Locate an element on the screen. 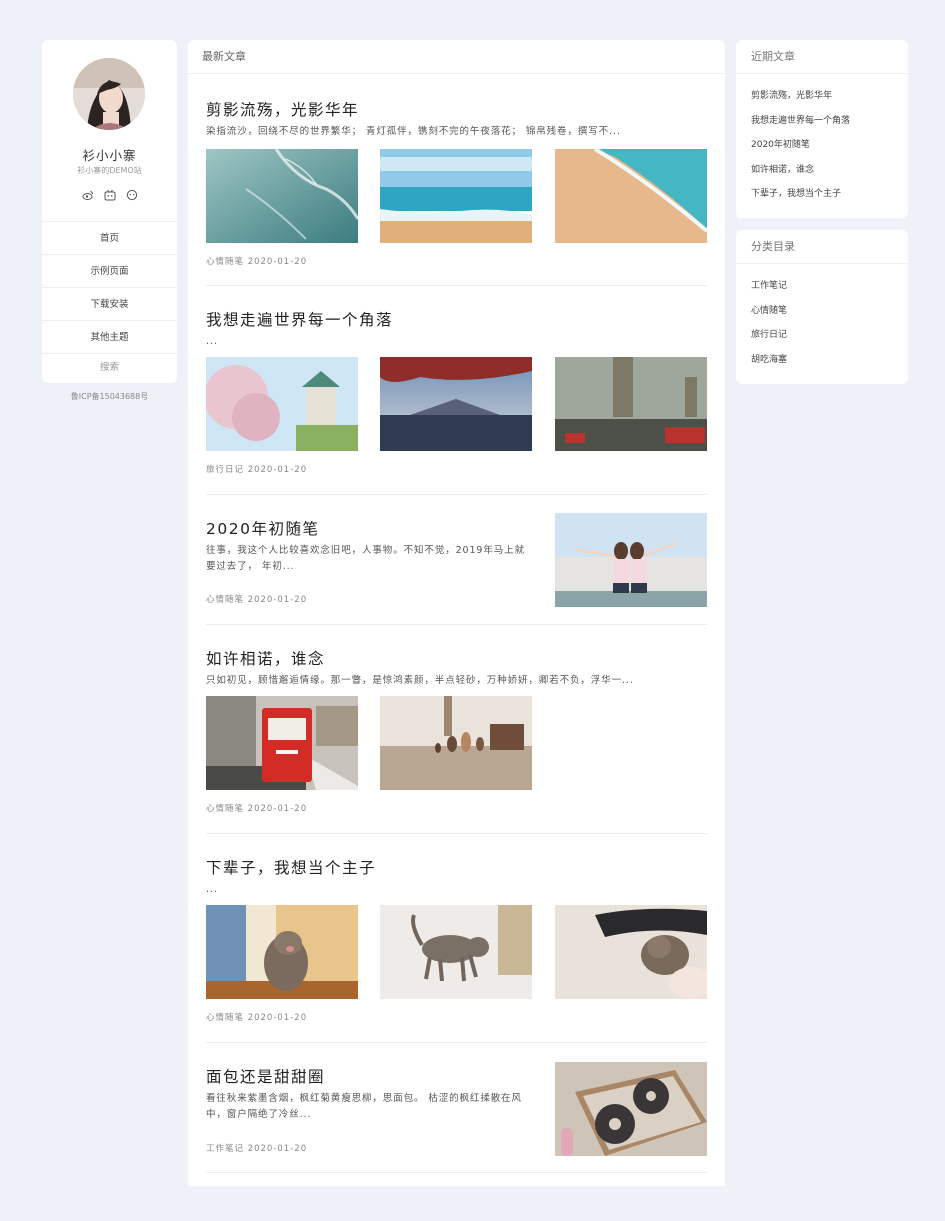 The width and height of the screenshot is (945, 1221). zhihu-icon is located at coordinates (132, 193).